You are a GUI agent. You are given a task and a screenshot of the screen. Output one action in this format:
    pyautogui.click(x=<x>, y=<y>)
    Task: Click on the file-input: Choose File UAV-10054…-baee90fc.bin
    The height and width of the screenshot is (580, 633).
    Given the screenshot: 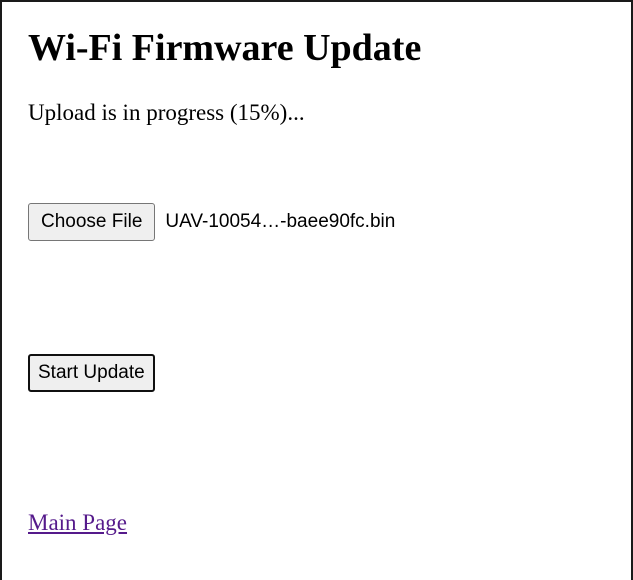 What is the action you would take?
    pyautogui.click(x=211, y=222)
    